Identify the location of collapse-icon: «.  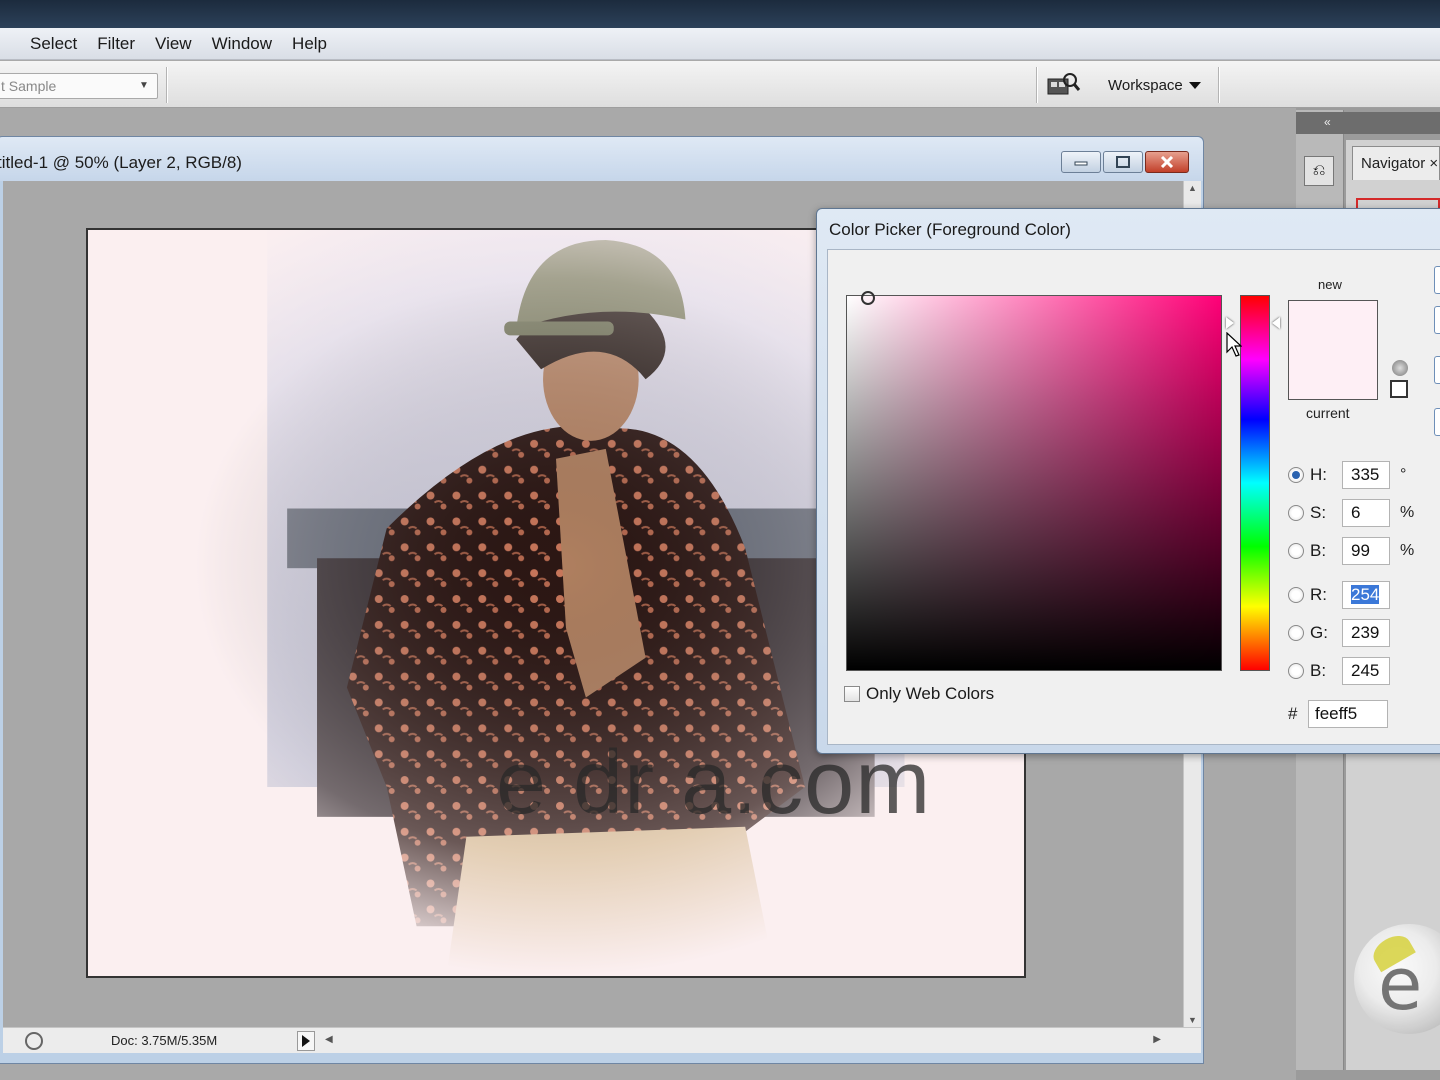
(1327, 122).